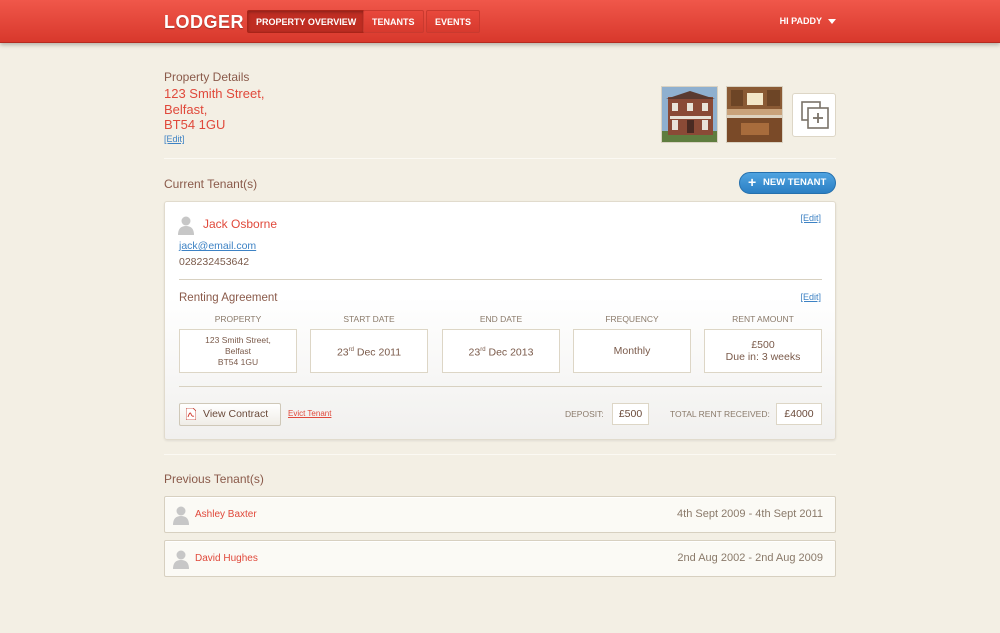  What do you see at coordinates (474, 352) in the screenshot?
I see `end-date-day: 23` at bounding box center [474, 352].